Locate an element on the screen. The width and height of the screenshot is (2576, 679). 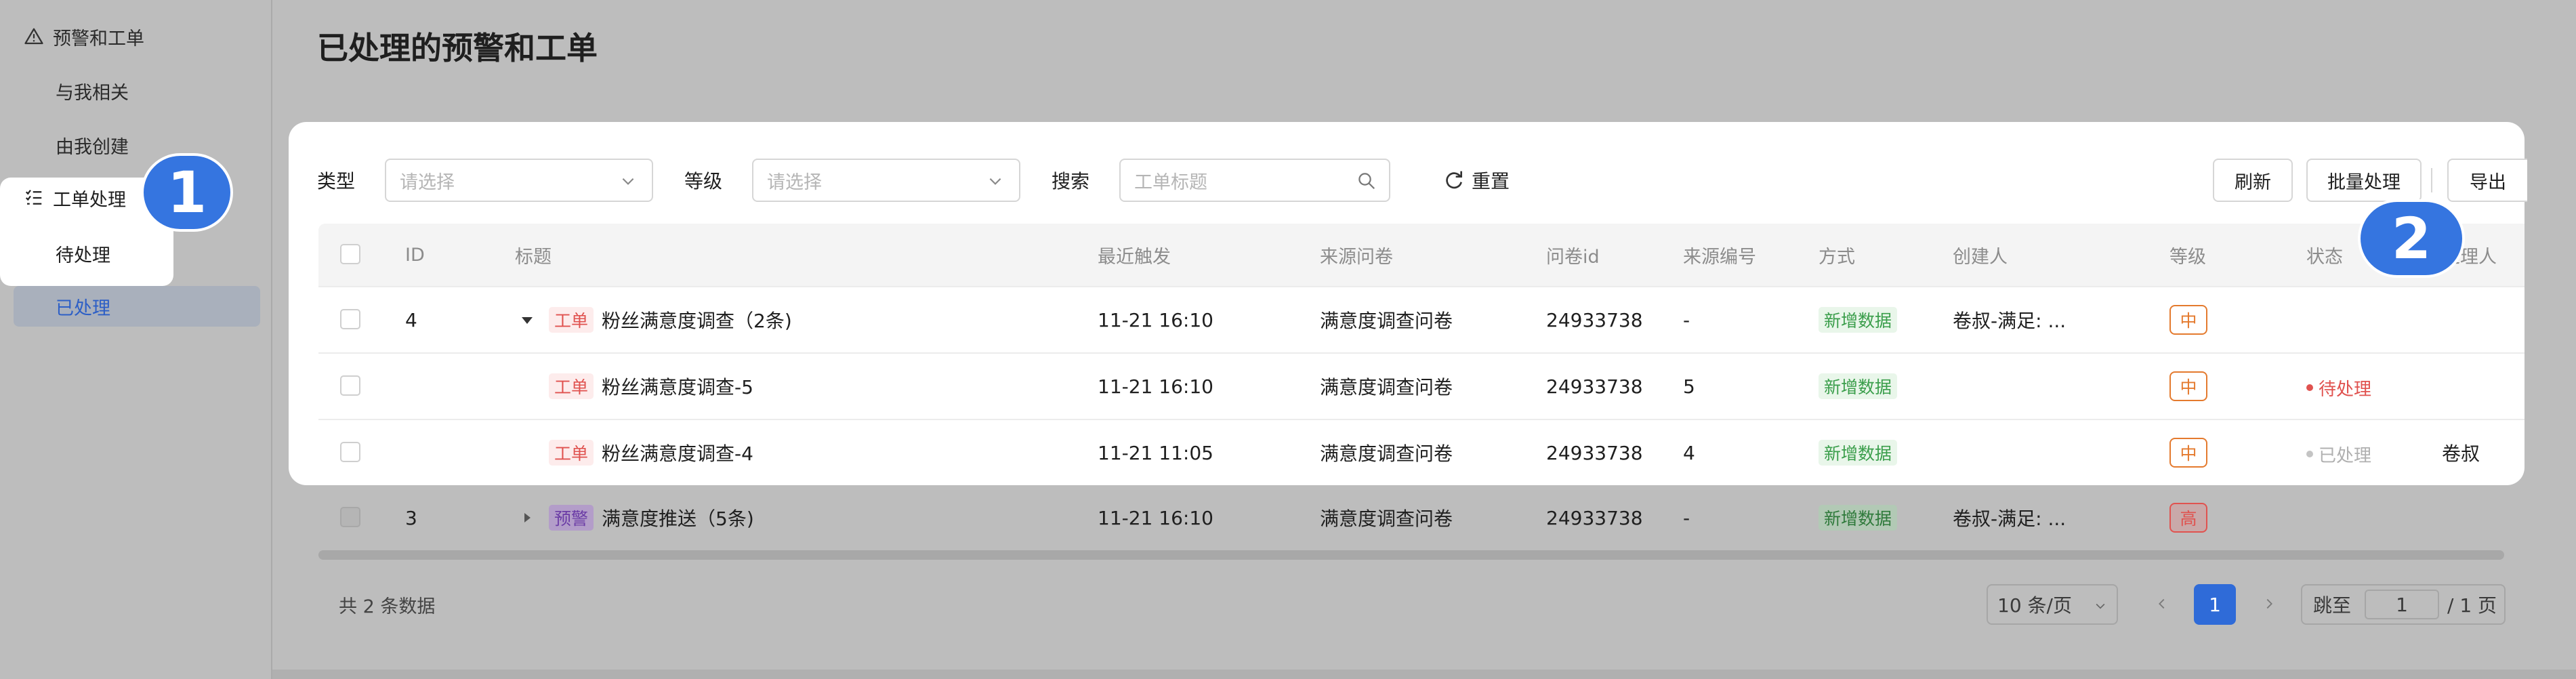
sidebar-item-related: 与我相关 is located at coordinates (92, 91).